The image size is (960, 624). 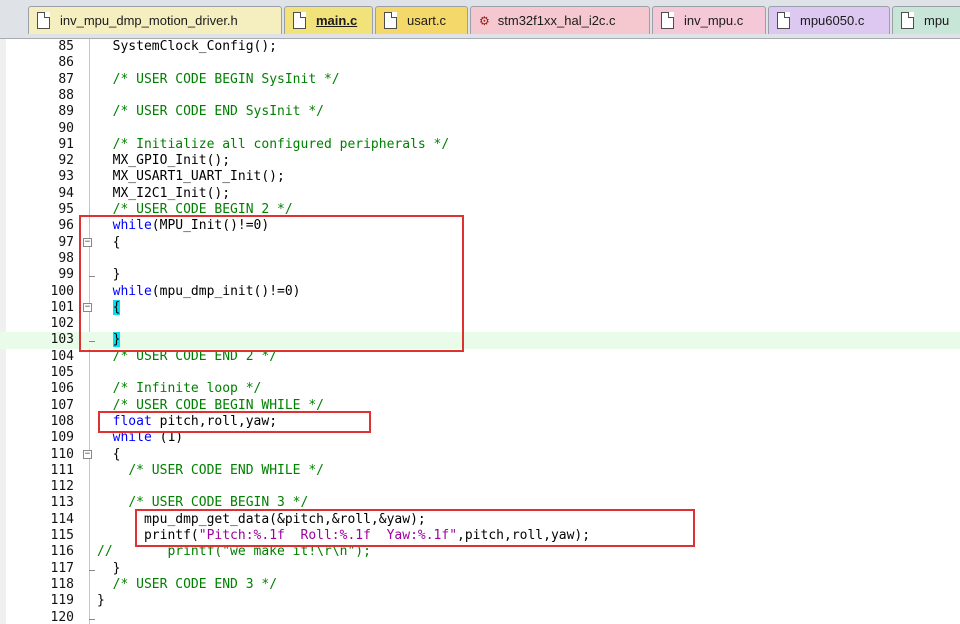 What do you see at coordinates (62, 372) in the screenshot?
I see `line-number: 105` at bounding box center [62, 372].